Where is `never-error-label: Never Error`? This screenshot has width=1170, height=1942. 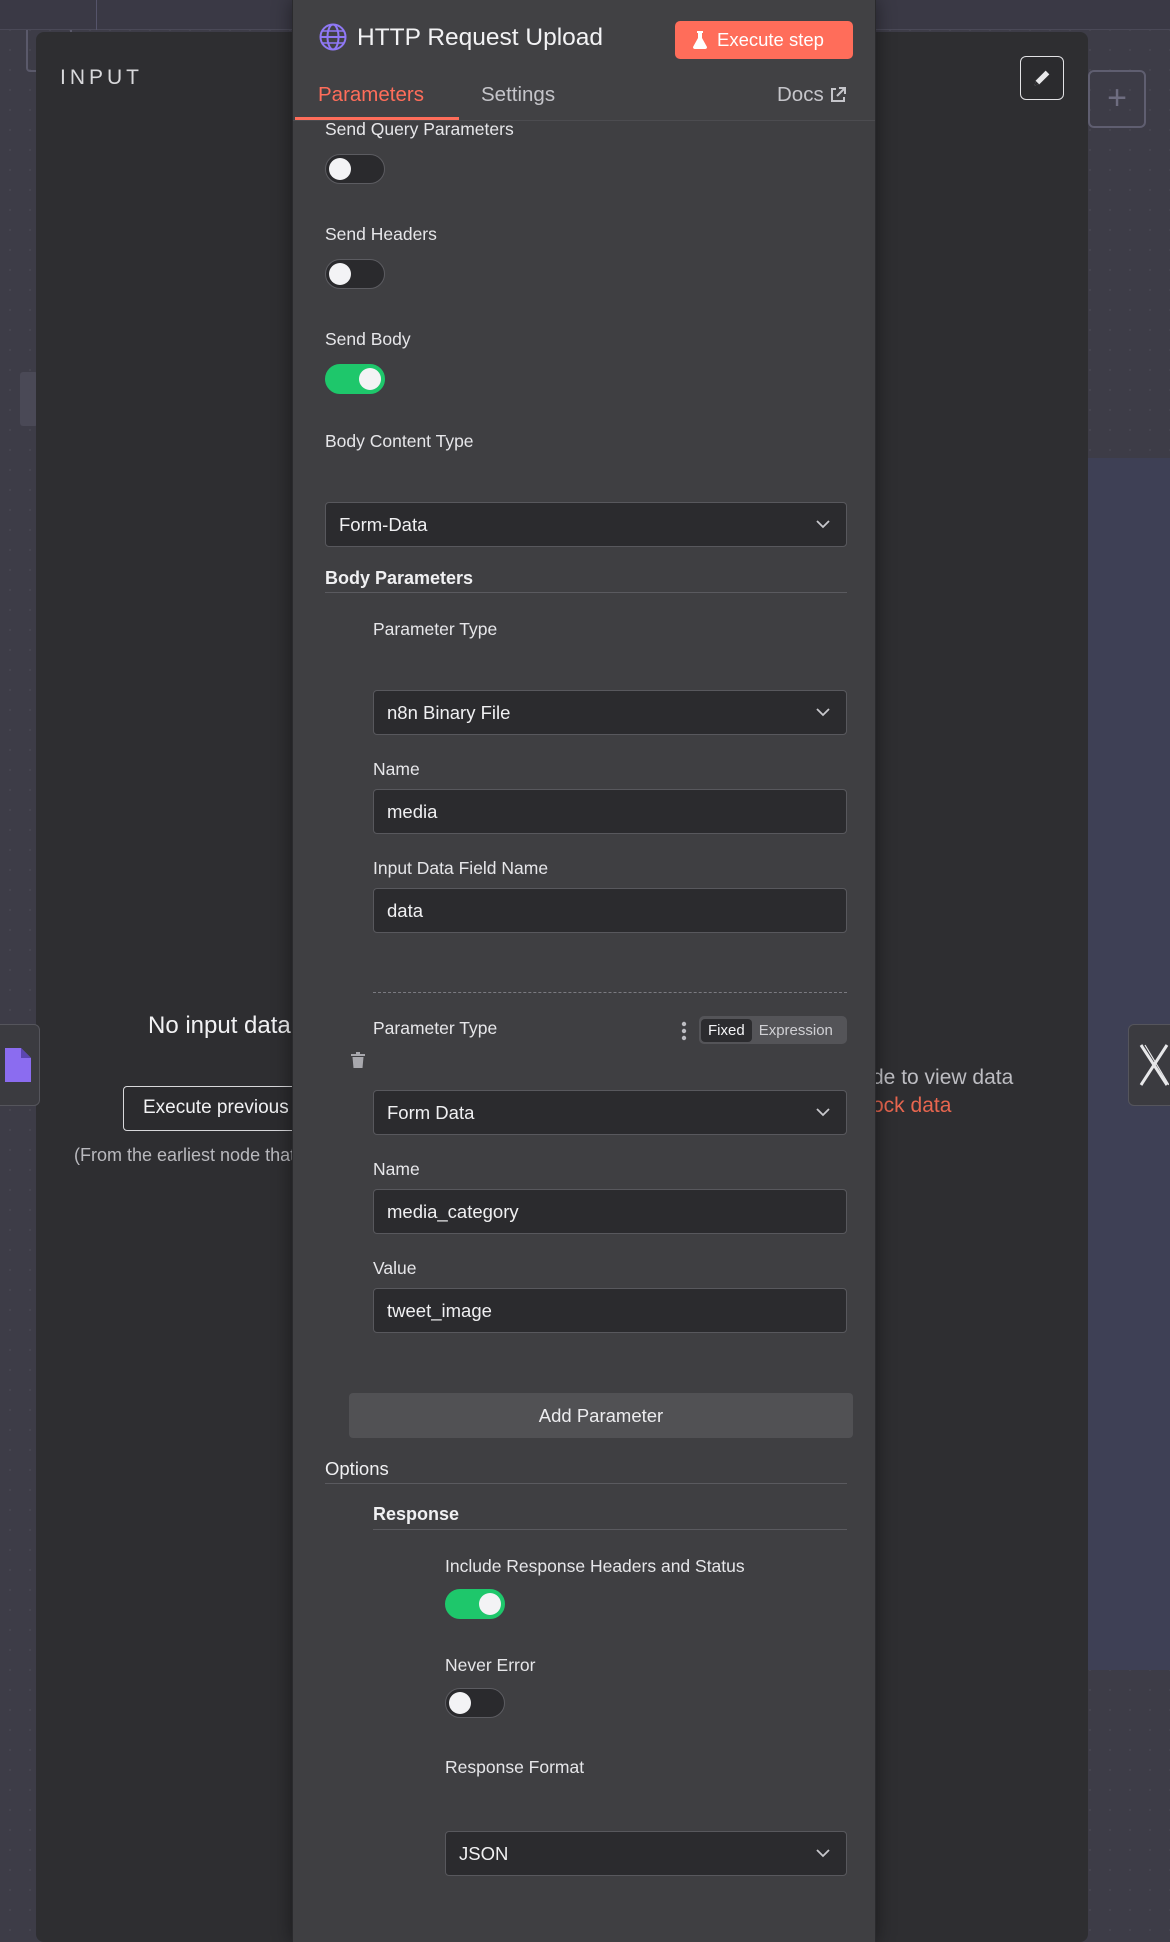 never-error-label: Never Error is located at coordinates (490, 1665).